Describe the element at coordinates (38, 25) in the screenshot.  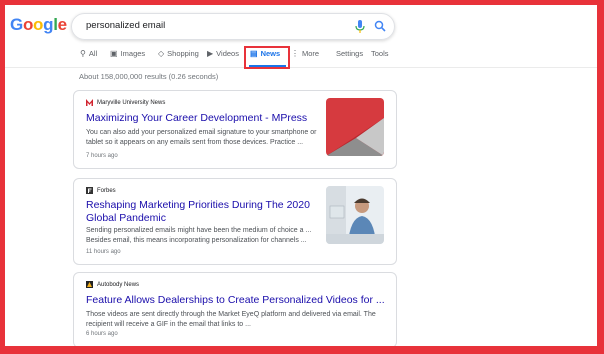
I see `google-logo: Google` at that location.